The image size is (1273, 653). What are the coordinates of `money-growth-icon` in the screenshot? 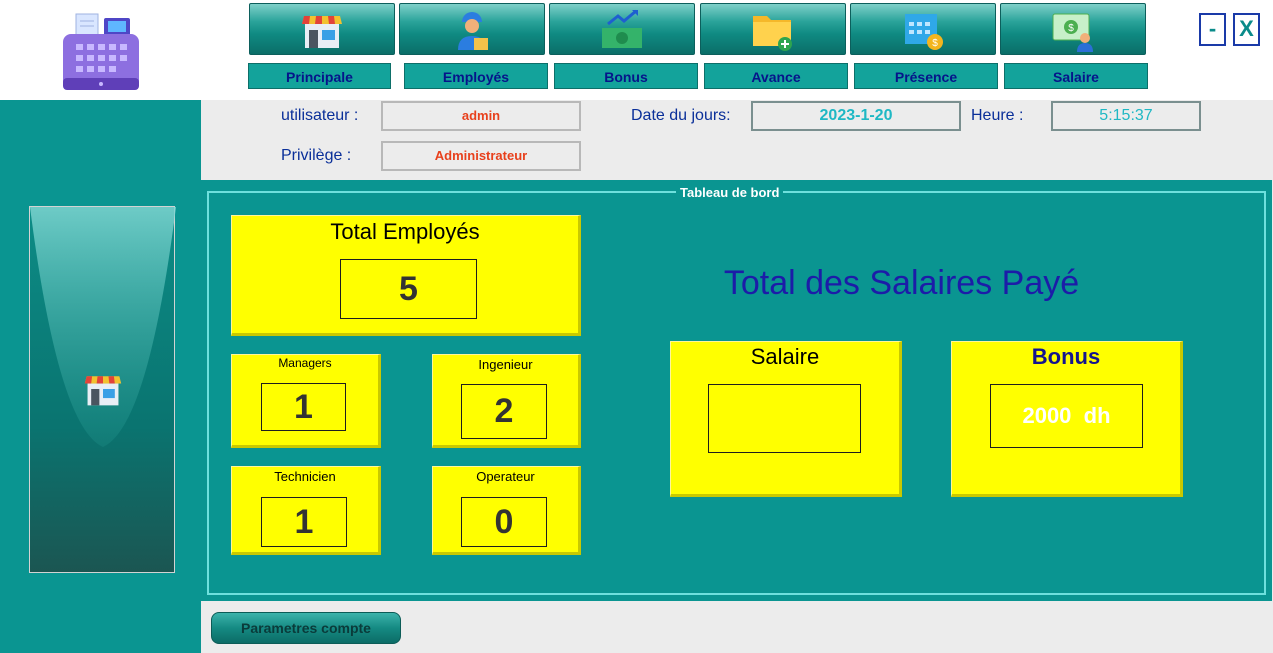 It's located at (622, 28).